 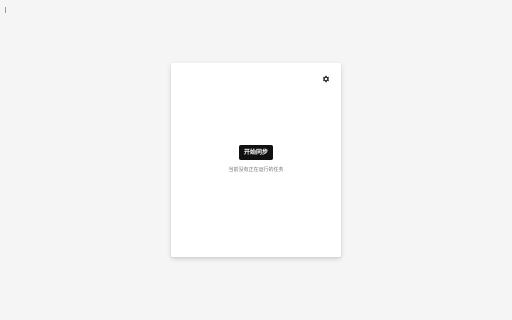 I want to click on settings-gear-icon, so click(x=326, y=79).